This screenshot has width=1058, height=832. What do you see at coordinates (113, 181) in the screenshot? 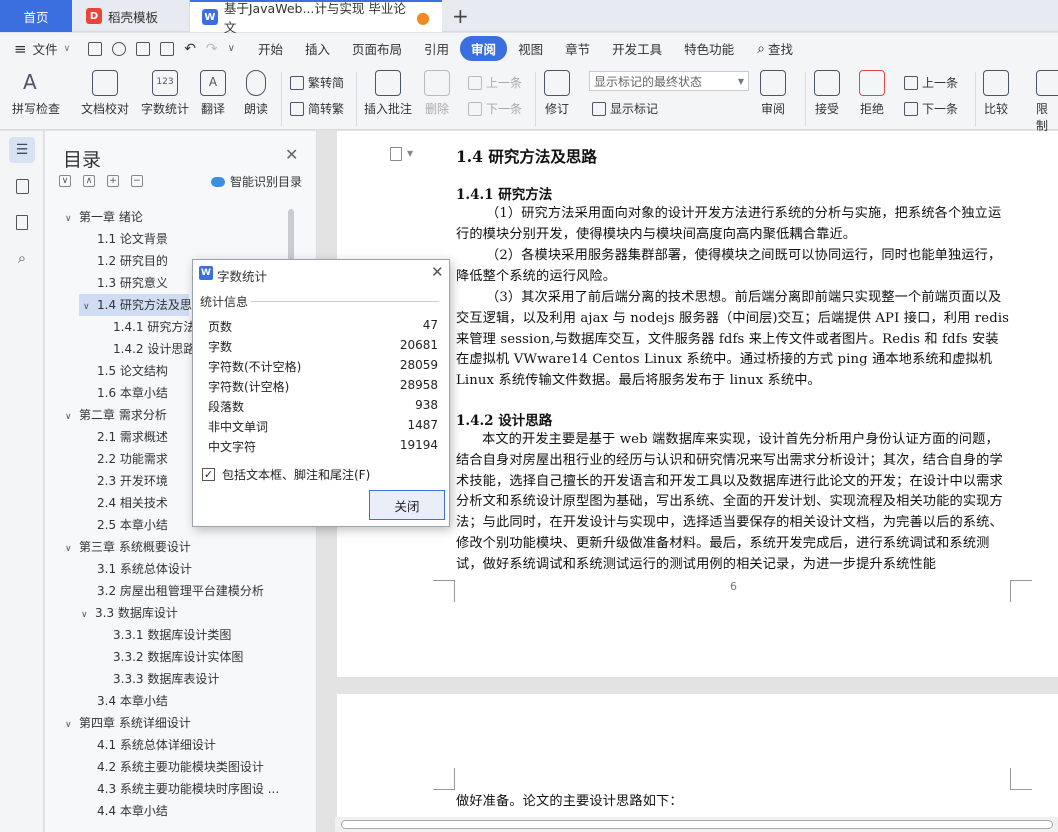
I see `add-heading-icon: +` at bounding box center [113, 181].